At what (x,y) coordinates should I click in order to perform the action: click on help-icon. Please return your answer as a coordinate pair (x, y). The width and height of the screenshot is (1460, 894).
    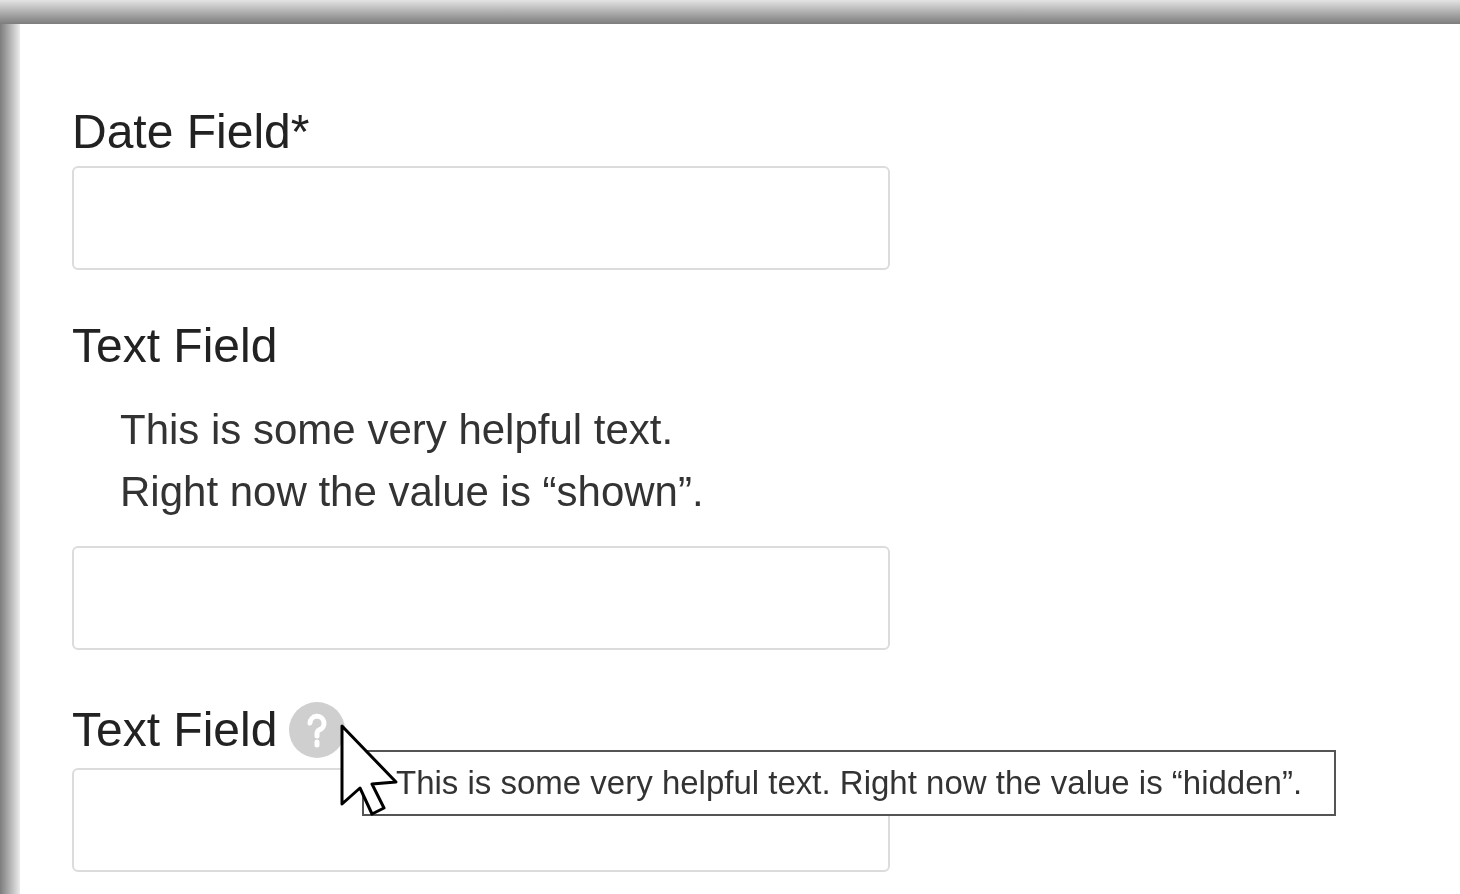
    Looking at the image, I should click on (317, 730).